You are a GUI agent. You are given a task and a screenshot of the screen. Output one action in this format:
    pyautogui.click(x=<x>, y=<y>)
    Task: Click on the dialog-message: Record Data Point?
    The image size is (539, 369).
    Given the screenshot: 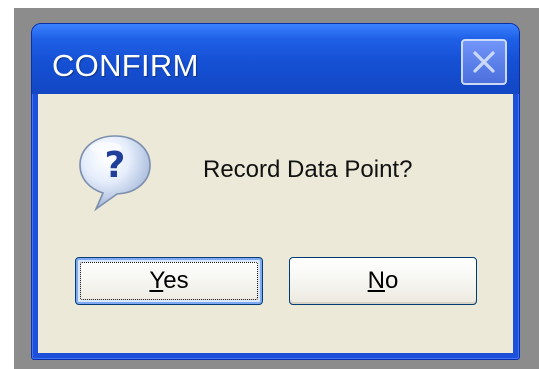 What is the action you would take?
    pyautogui.click(x=308, y=169)
    